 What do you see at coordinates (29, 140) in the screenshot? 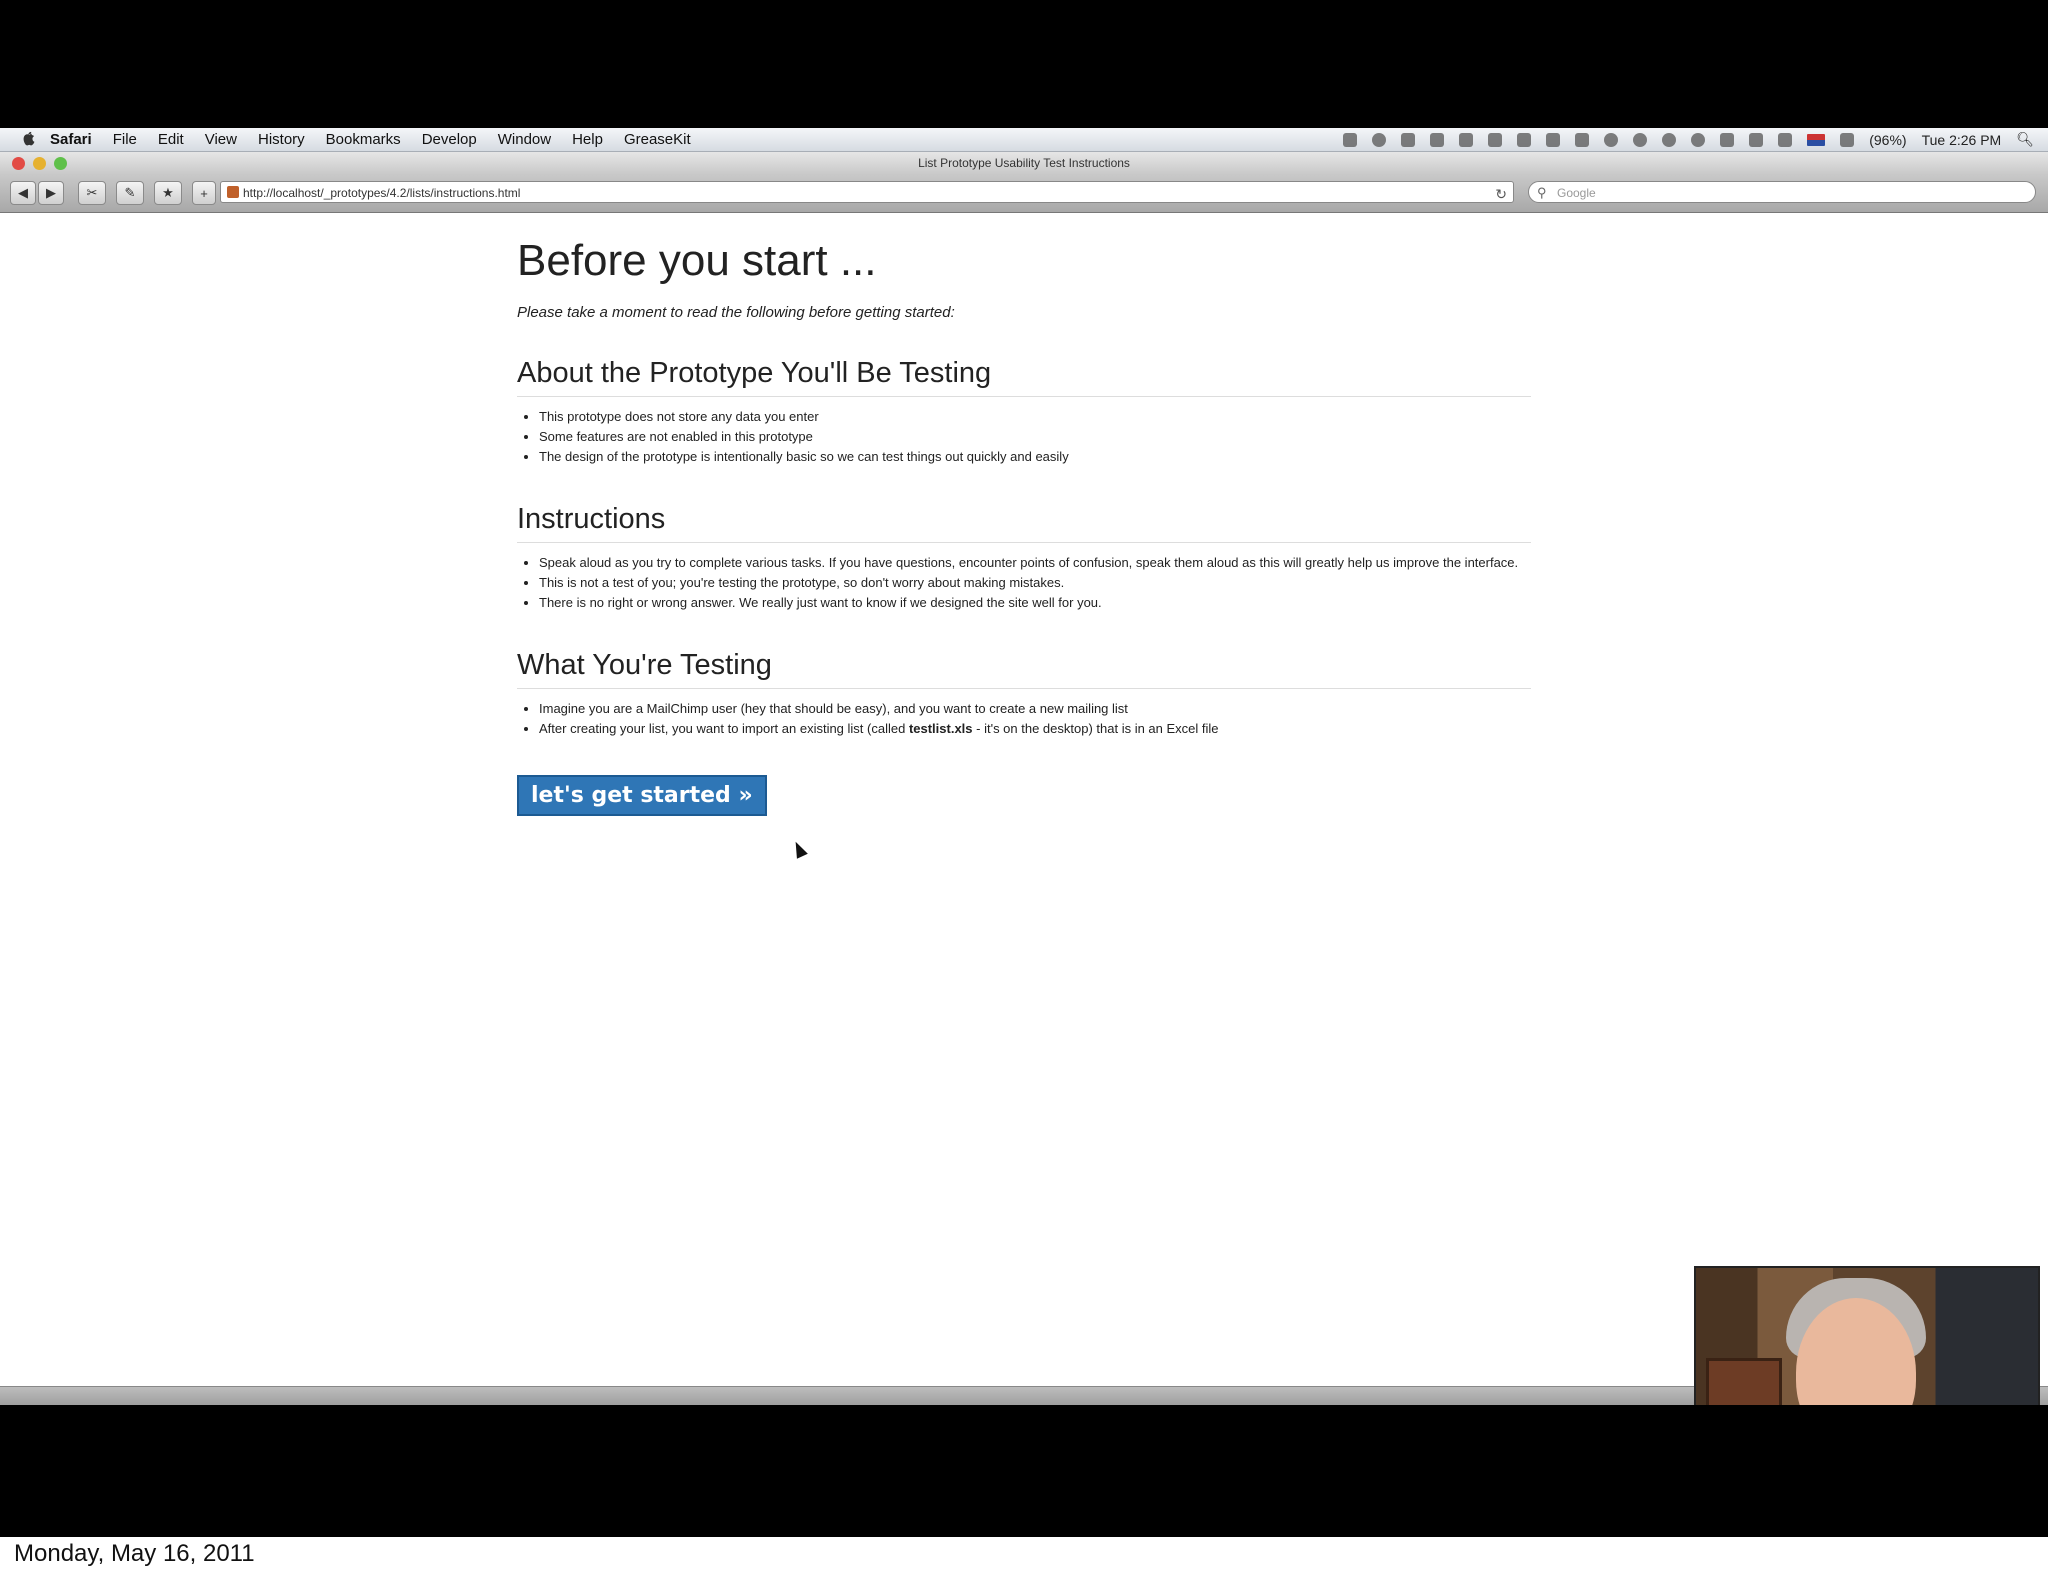
I see `apple-icon` at bounding box center [29, 140].